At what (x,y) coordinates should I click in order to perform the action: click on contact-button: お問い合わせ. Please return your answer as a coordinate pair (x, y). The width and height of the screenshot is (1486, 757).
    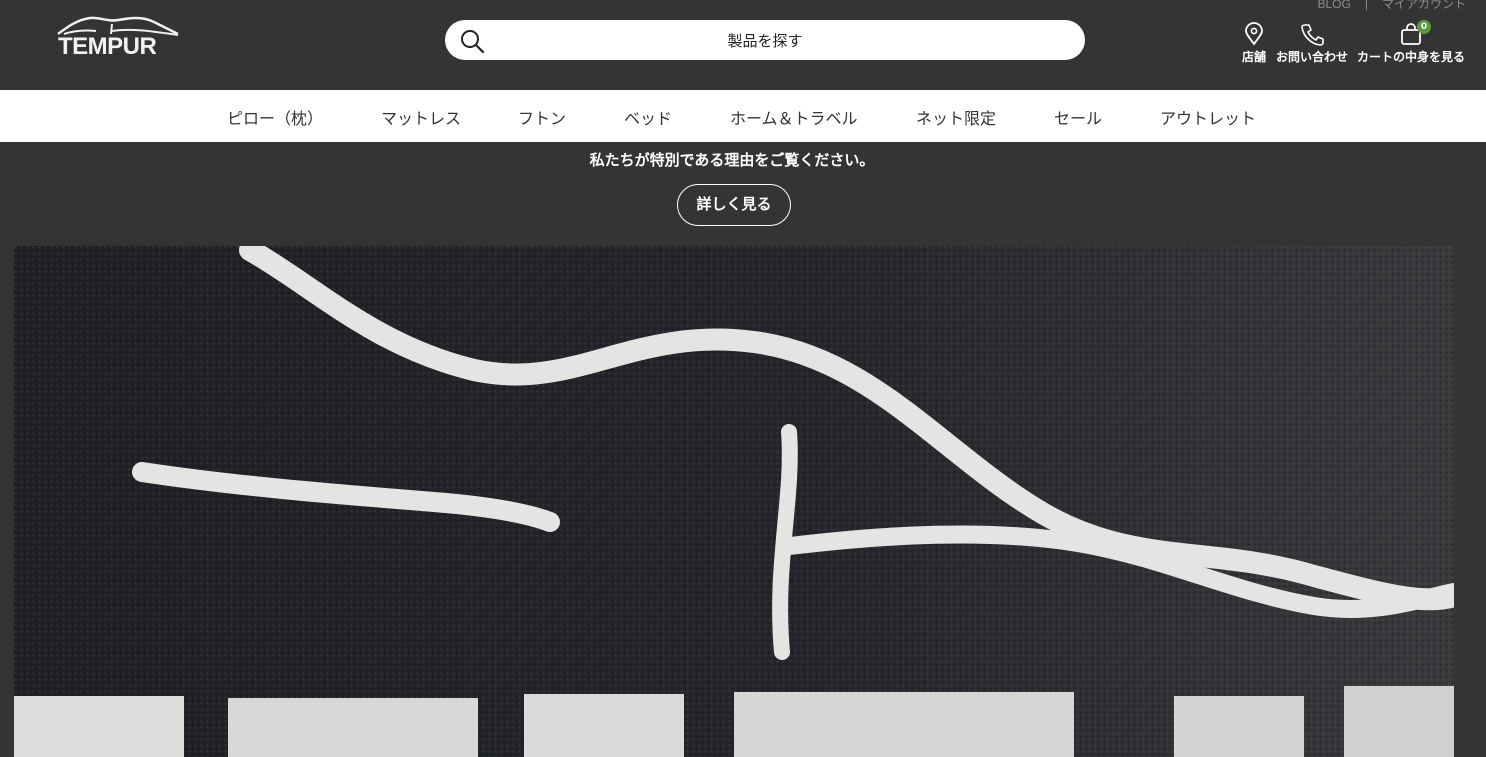
    Looking at the image, I should click on (1312, 43).